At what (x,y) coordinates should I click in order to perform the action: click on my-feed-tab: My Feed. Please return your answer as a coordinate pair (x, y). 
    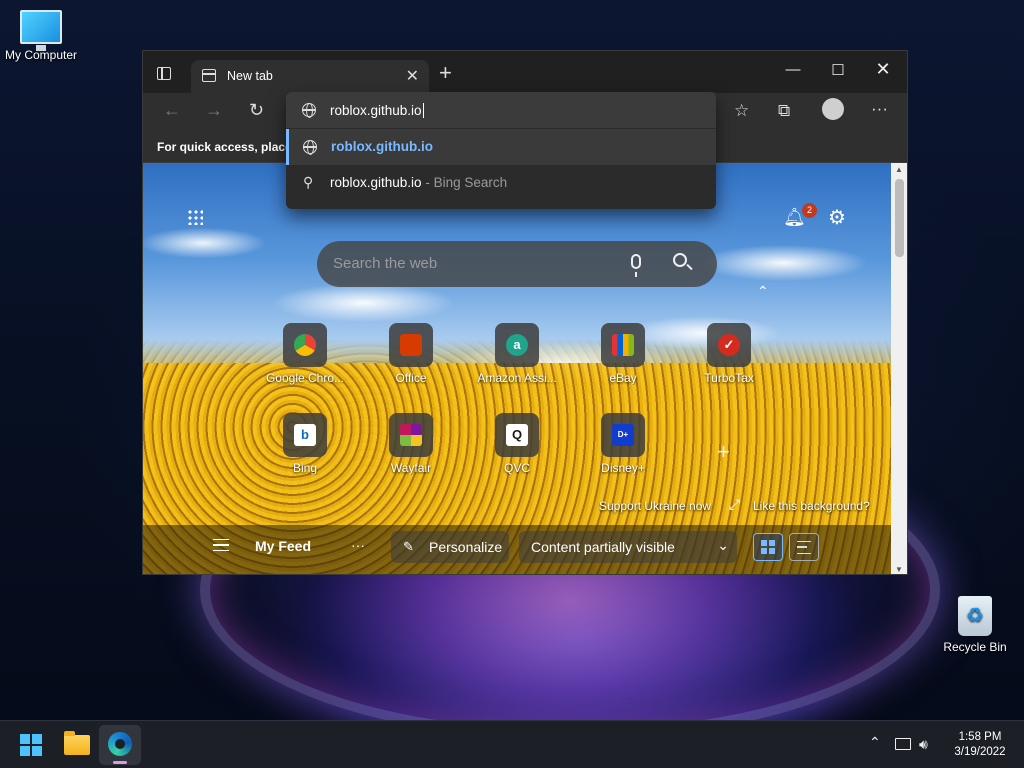
    Looking at the image, I should click on (283, 546).